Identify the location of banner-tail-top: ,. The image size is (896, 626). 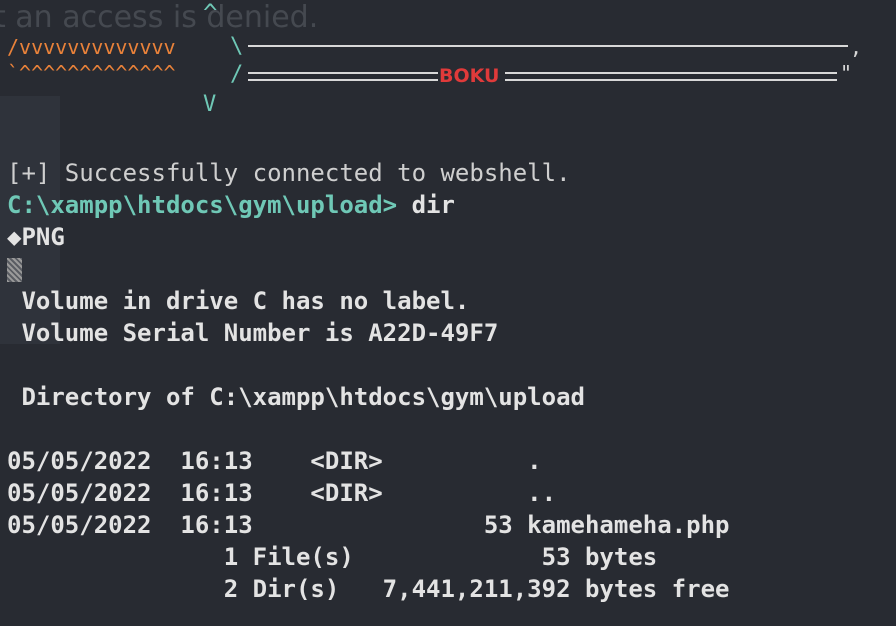
(856, 47).